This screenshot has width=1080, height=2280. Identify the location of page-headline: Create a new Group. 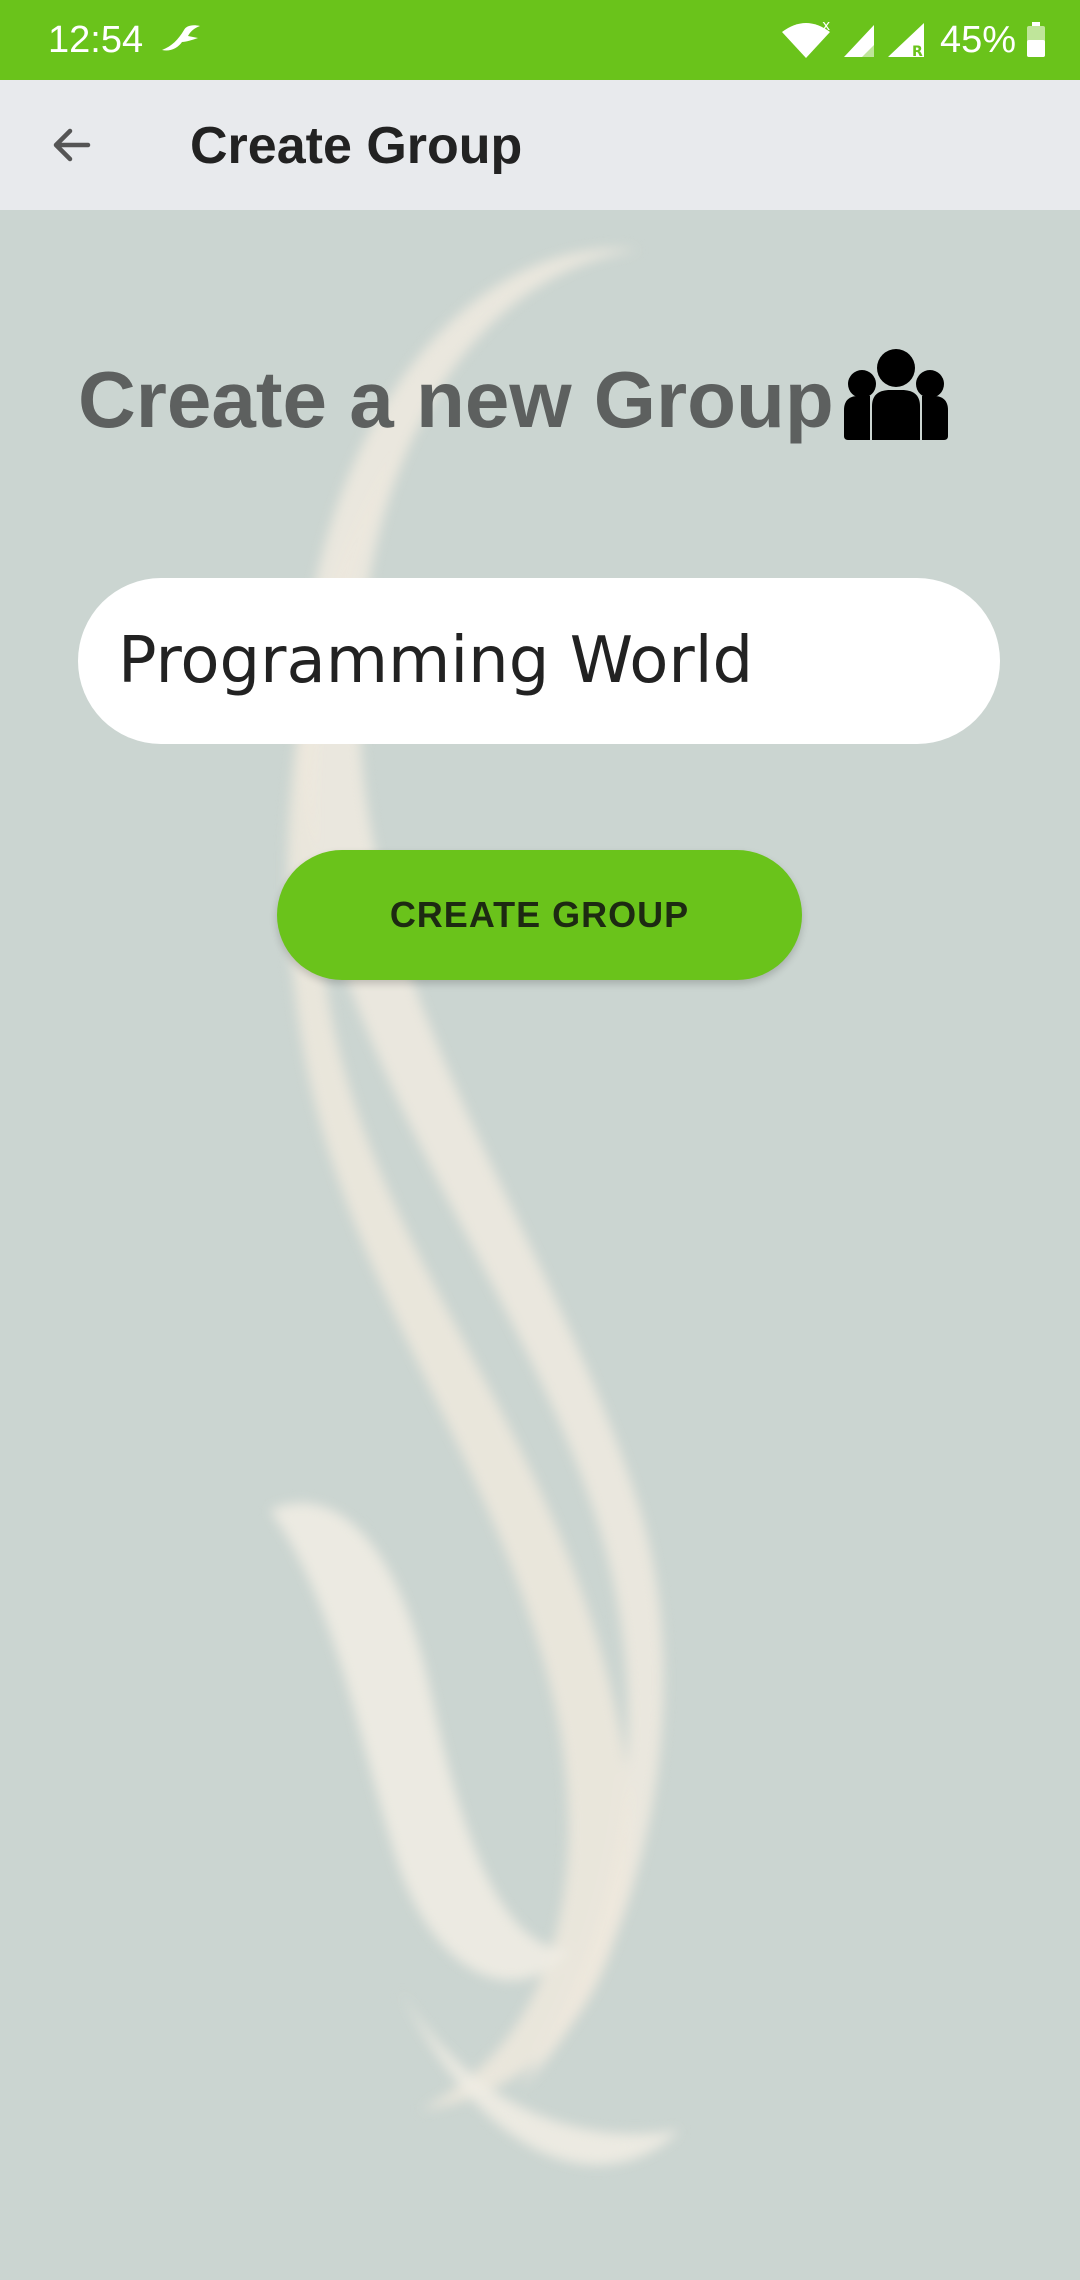
(456, 399).